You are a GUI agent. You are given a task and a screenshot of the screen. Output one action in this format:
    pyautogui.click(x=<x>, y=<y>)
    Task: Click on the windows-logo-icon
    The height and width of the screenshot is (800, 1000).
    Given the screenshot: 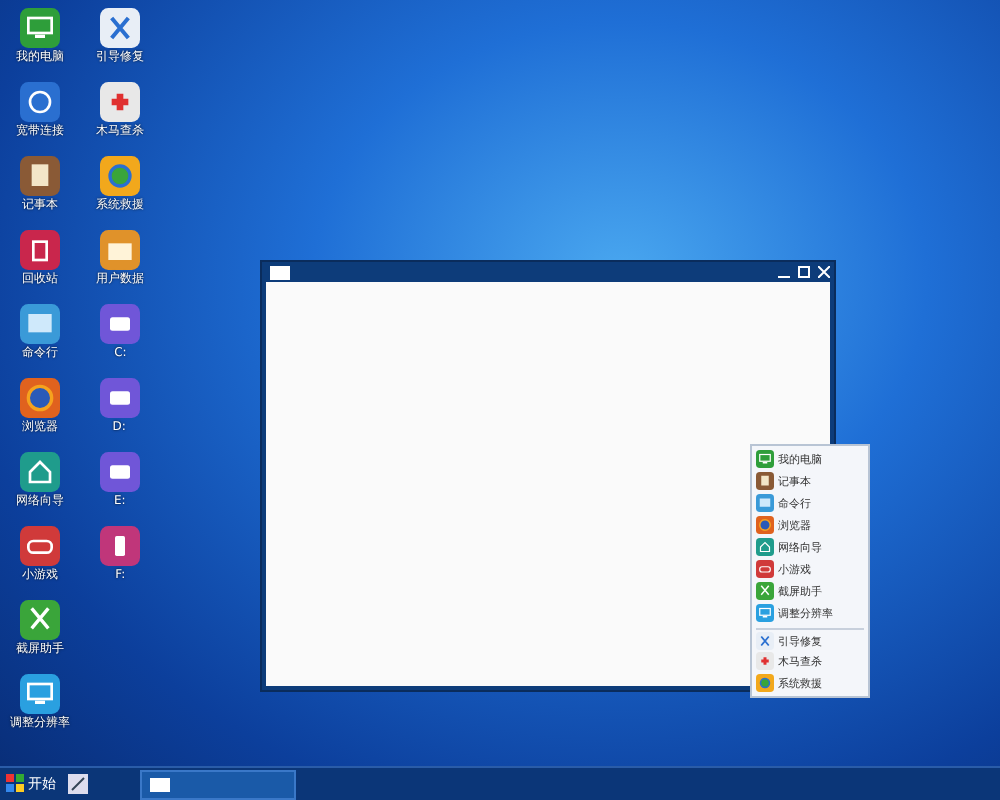 What is the action you would take?
    pyautogui.click(x=16, y=784)
    